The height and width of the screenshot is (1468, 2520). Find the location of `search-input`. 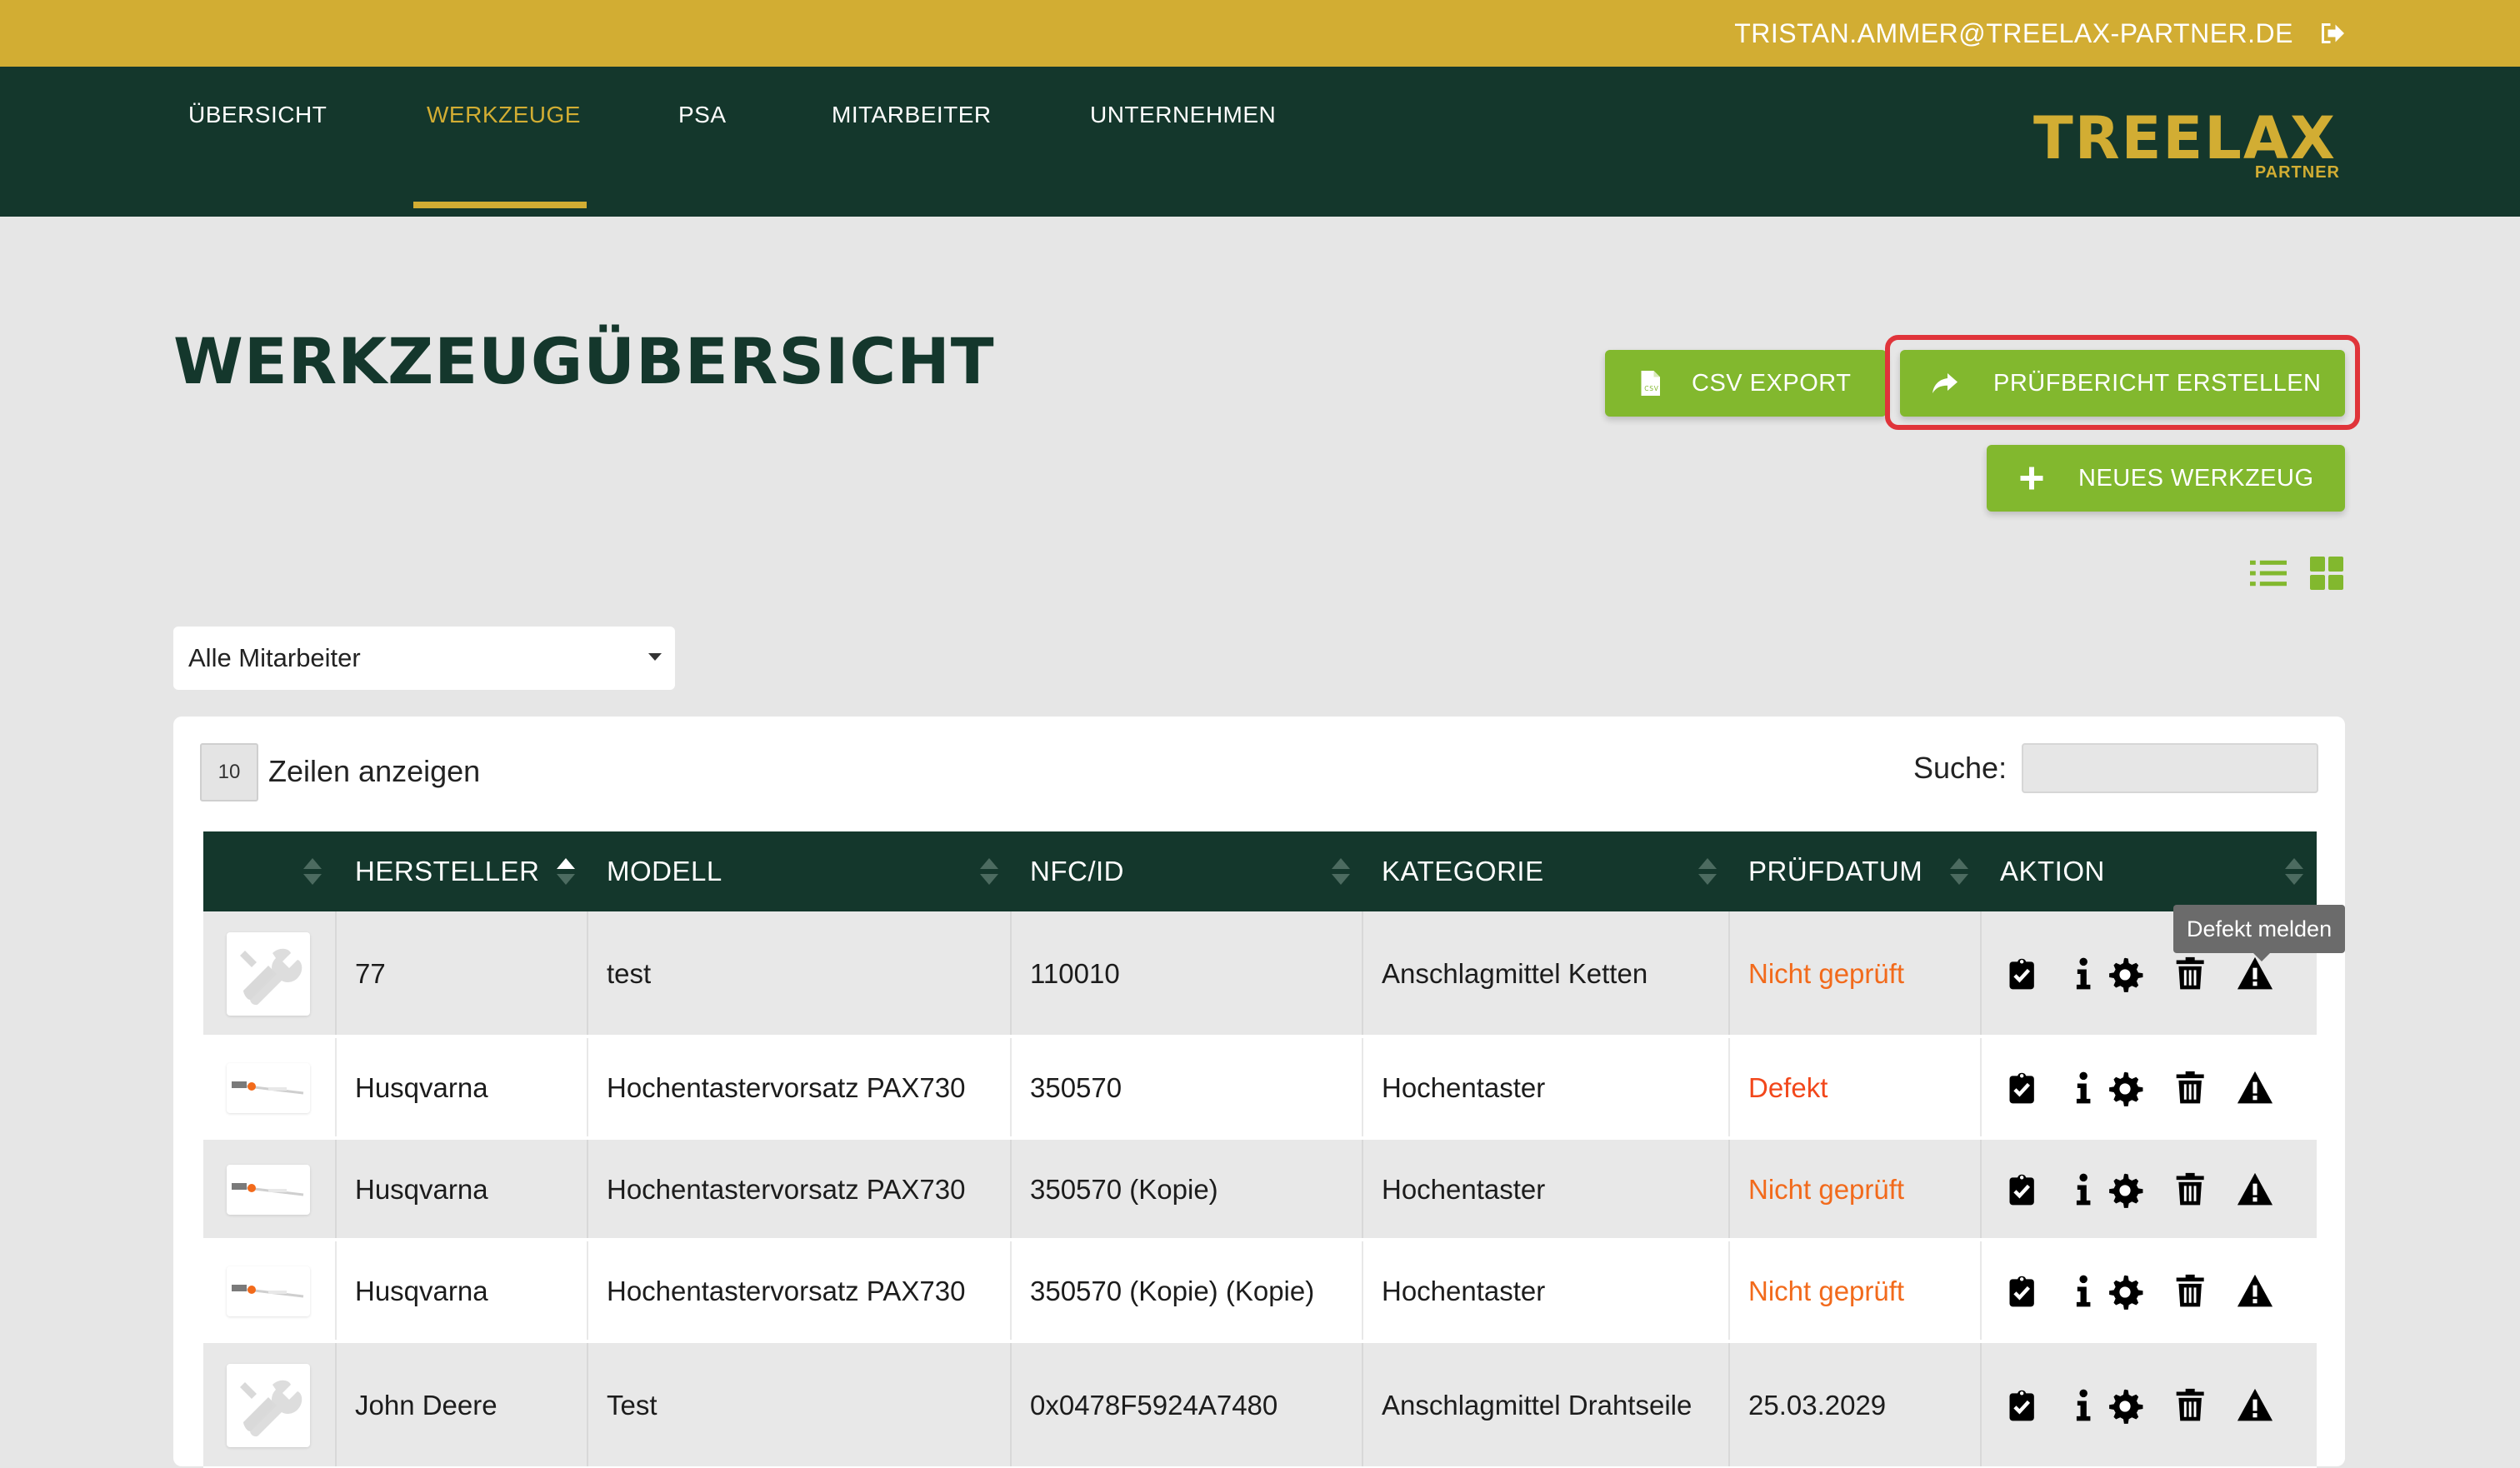

search-input is located at coordinates (2170, 768).